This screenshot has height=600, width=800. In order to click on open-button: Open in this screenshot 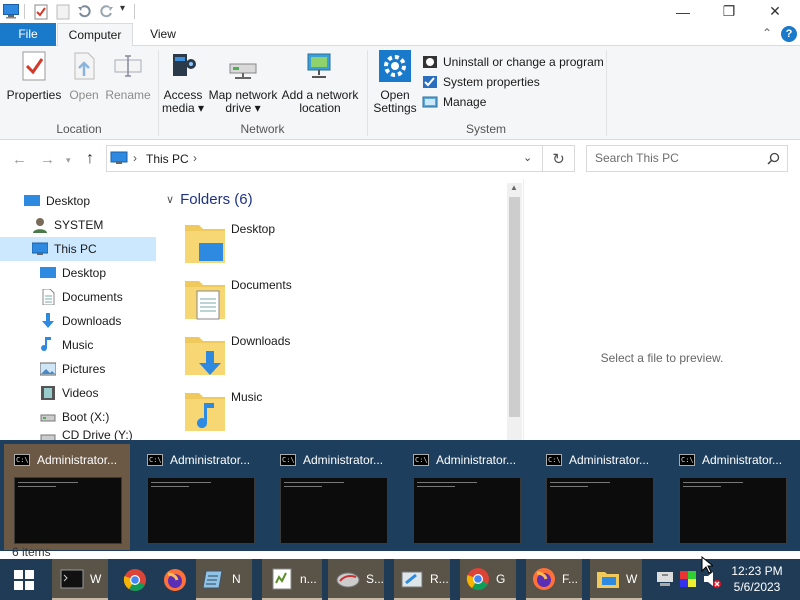, I will do `click(84, 76)`.